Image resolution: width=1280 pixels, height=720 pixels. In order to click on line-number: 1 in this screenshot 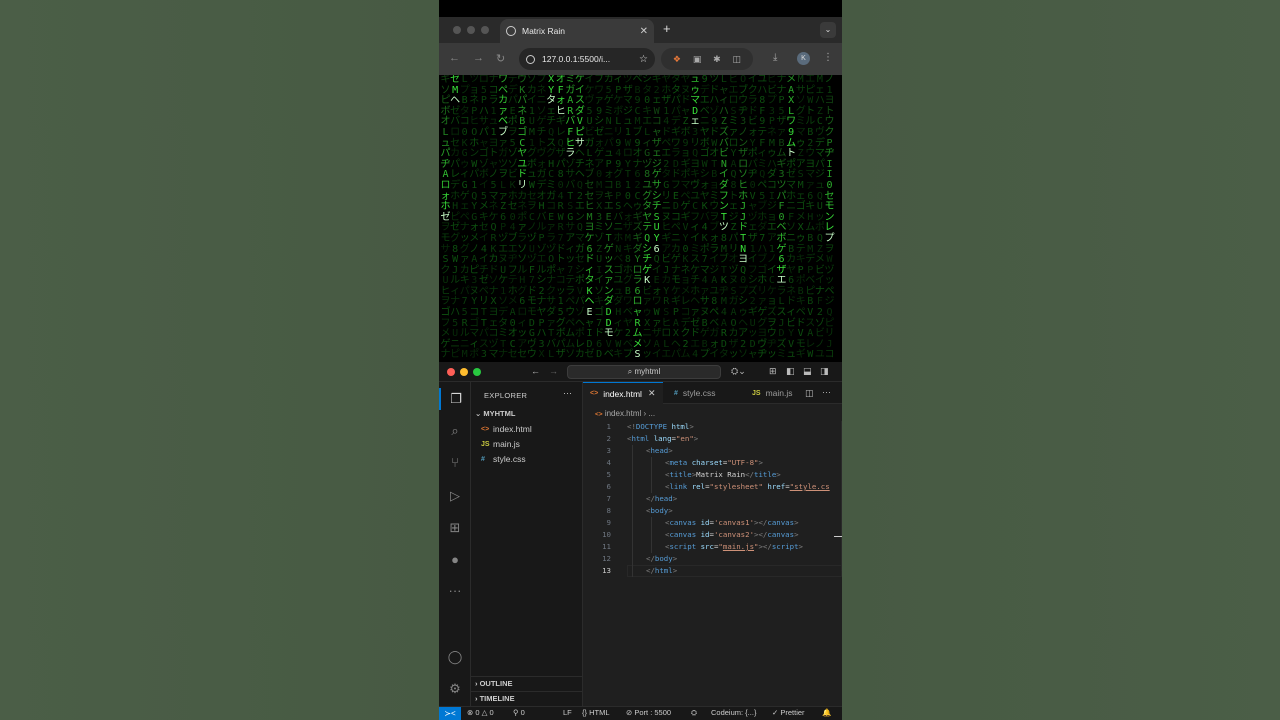, I will do `click(608, 426)`.